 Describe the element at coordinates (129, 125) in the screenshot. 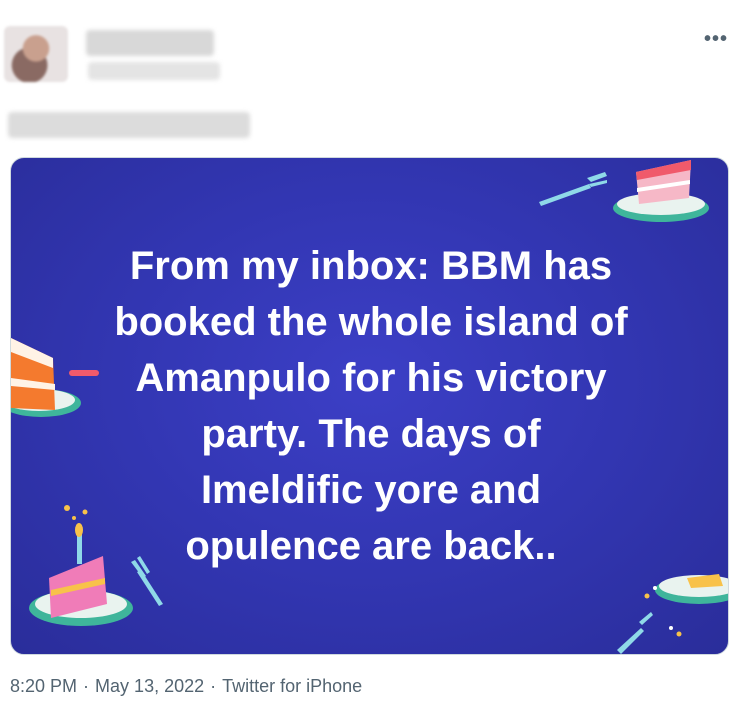

I see `tweet-text-blurred` at that location.